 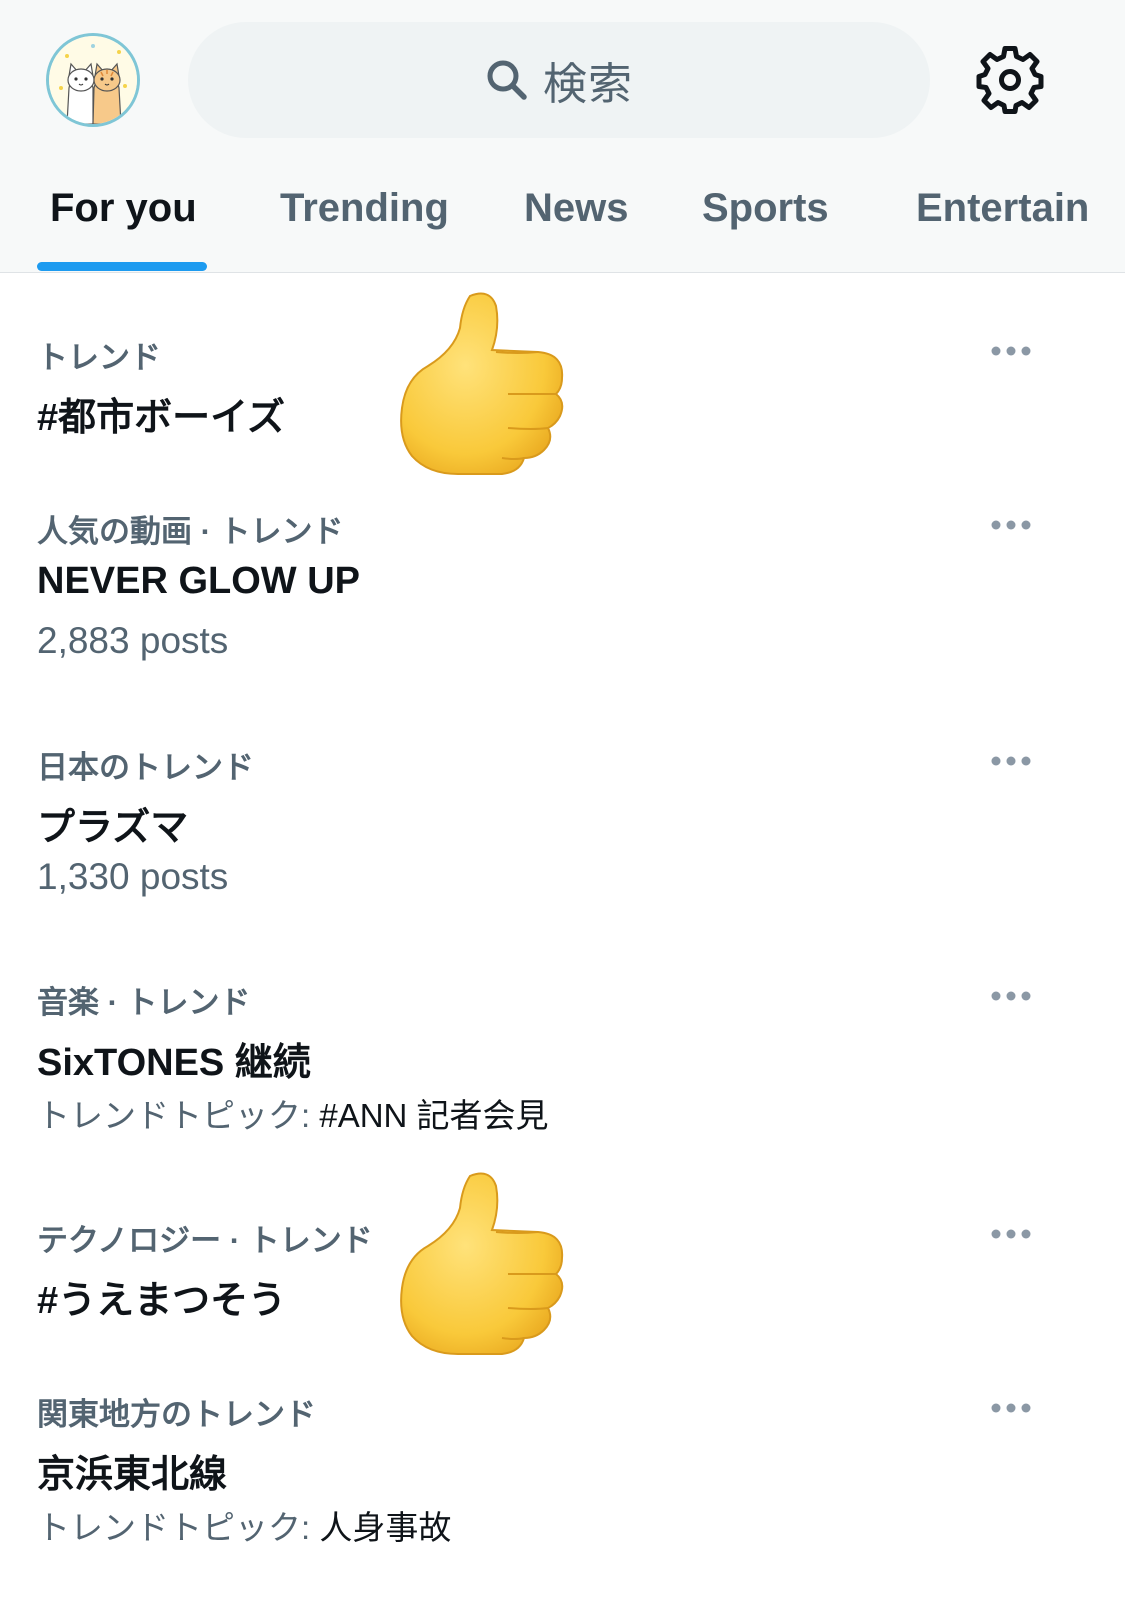 I want to click on trend-meta: 音楽 · トレンド, so click(x=144, y=1002).